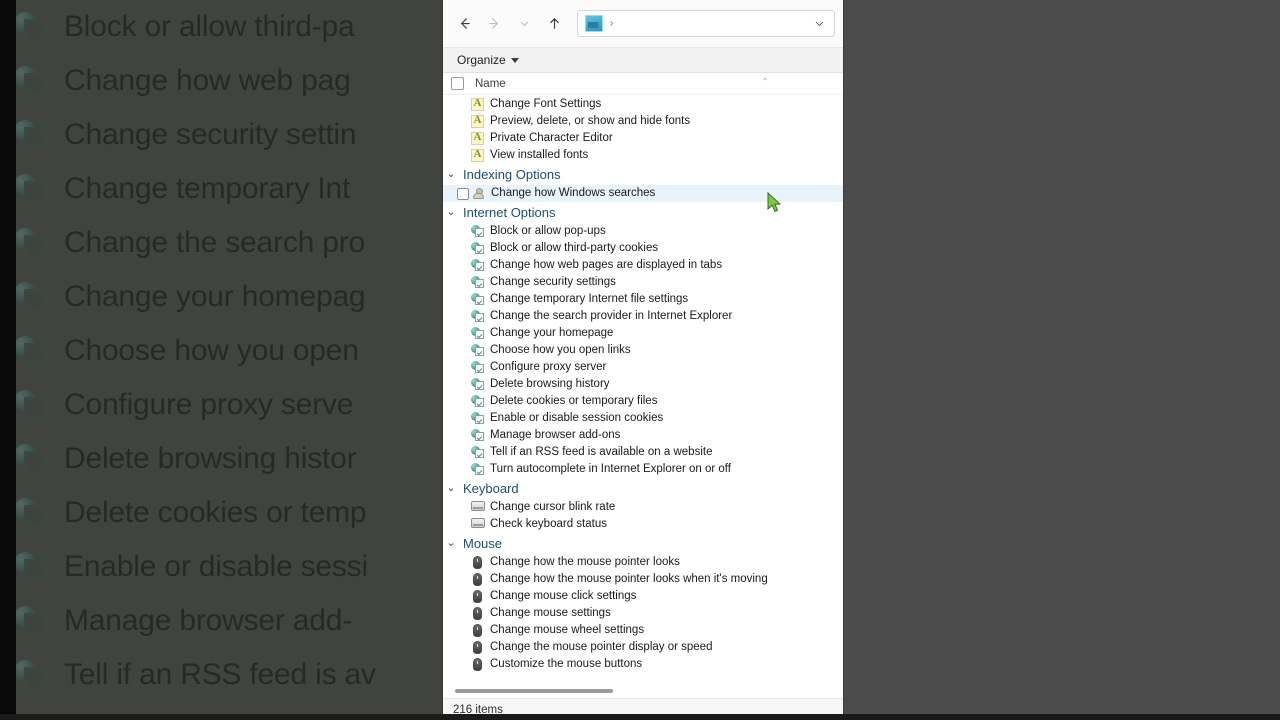 The image size is (1280, 720). What do you see at coordinates (643, 384) in the screenshot?
I see `list-item: Delete browsing history` at bounding box center [643, 384].